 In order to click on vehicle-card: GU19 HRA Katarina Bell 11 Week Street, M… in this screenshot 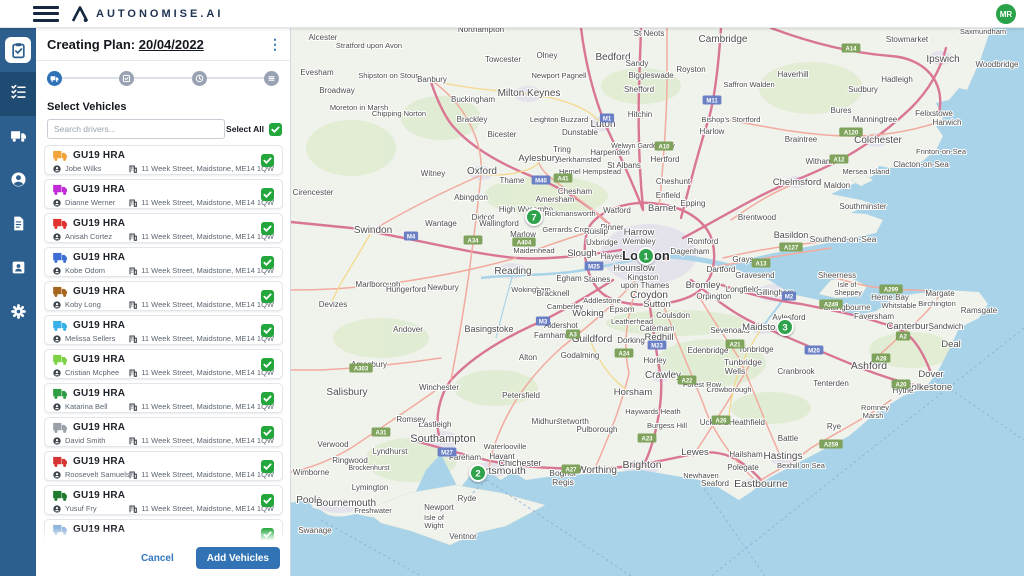, I will do `click(163, 398)`.